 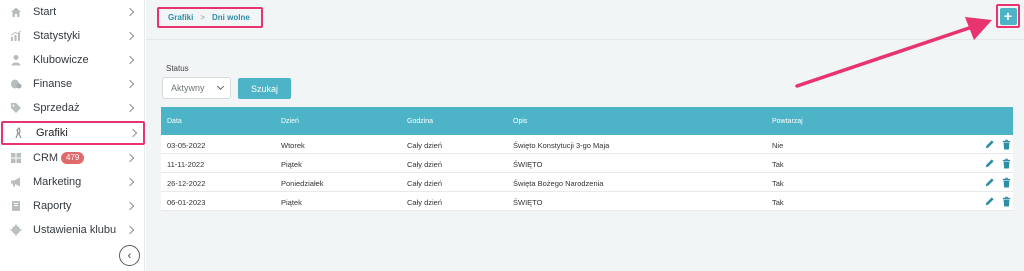 I want to click on sidebar-item-label: Start, so click(x=45, y=12).